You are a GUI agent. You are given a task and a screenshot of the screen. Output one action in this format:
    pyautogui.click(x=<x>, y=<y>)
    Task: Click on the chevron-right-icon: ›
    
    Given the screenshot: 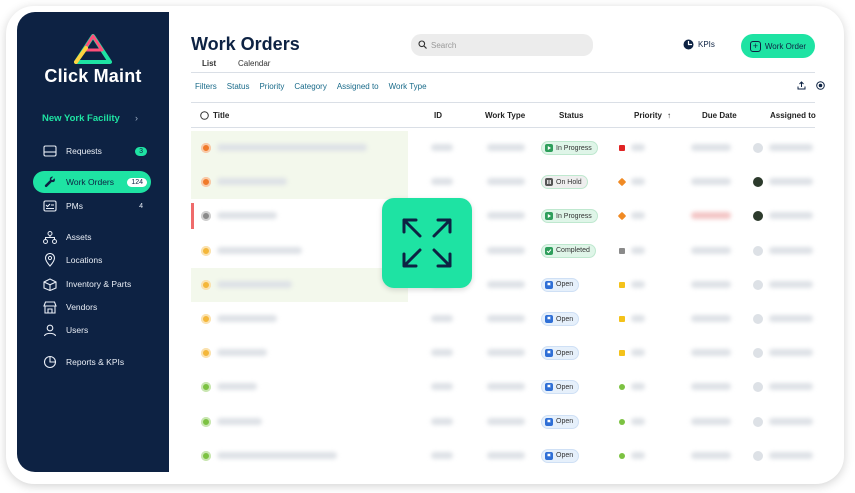 What is the action you would take?
    pyautogui.click(x=136, y=118)
    